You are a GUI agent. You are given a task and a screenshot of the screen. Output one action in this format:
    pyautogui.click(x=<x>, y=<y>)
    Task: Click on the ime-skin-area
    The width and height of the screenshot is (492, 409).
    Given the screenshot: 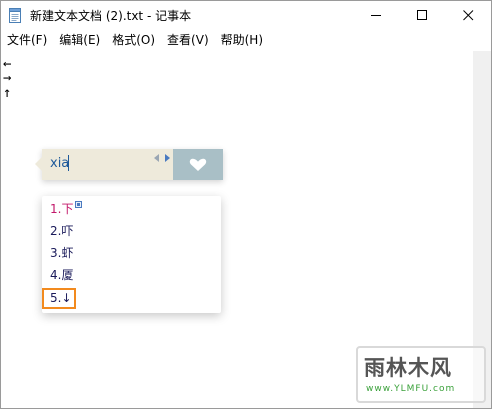 What is the action you would take?
    pyautogui.click(x=198, y=164)
    